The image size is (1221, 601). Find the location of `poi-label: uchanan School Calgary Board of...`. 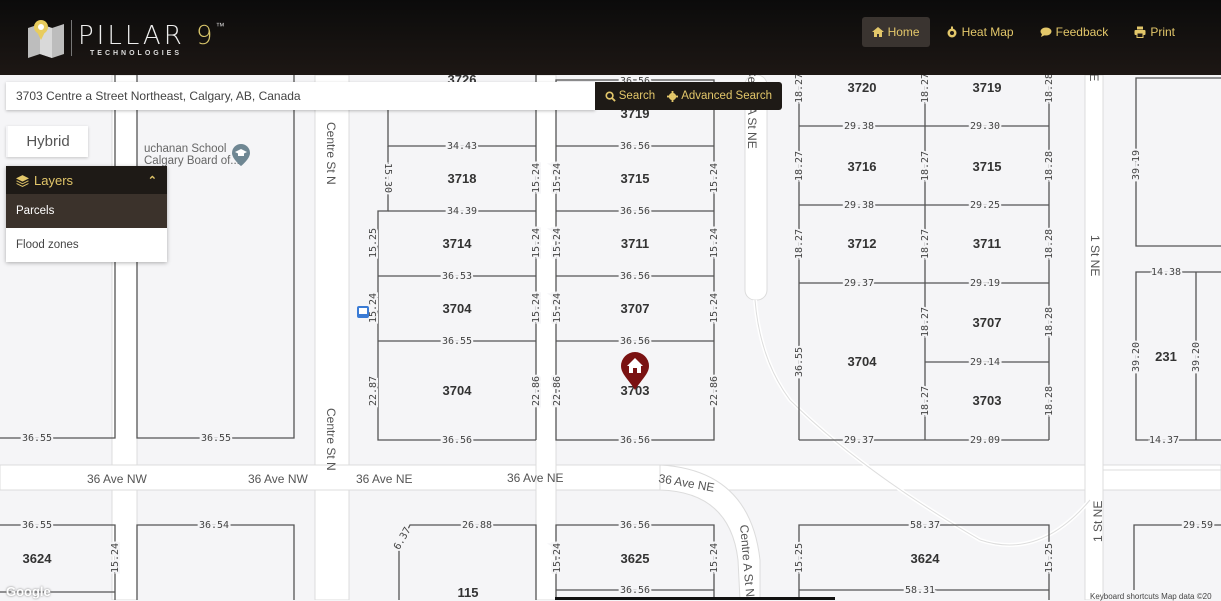

poi-label: uchanan School Calgary Board of... is located at coordinates (192, 155).